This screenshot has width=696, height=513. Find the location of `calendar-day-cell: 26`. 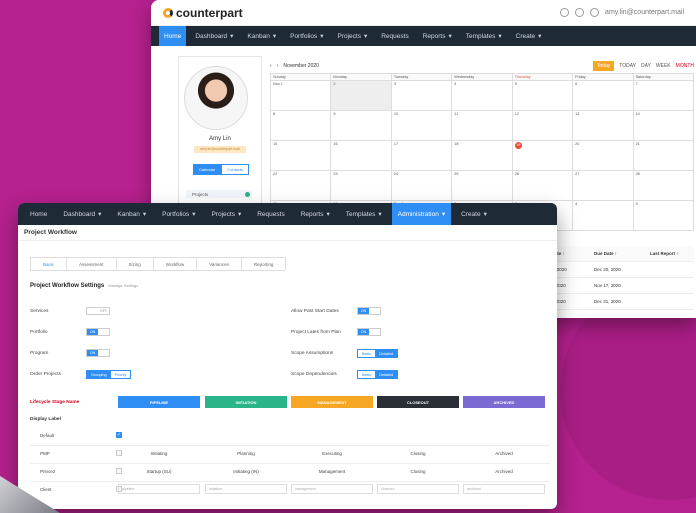

calendar-day-cell: 26 is located at coordinates (543, 186).